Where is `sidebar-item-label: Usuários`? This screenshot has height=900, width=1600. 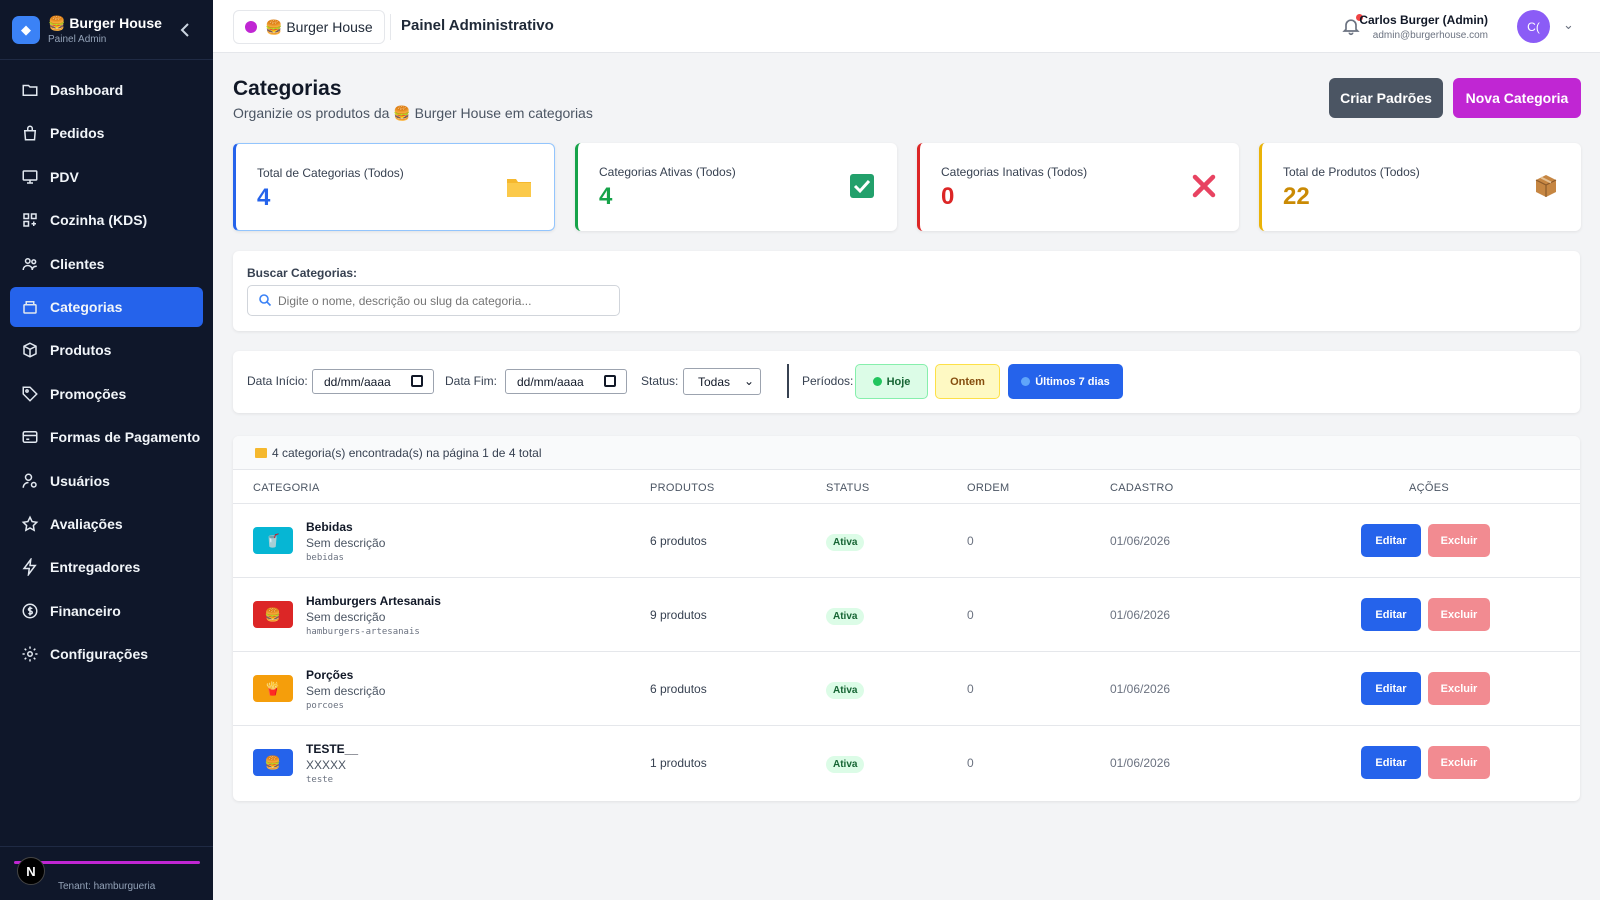 sidebar-item-label: Usuários is located at coordinates (80, 480).